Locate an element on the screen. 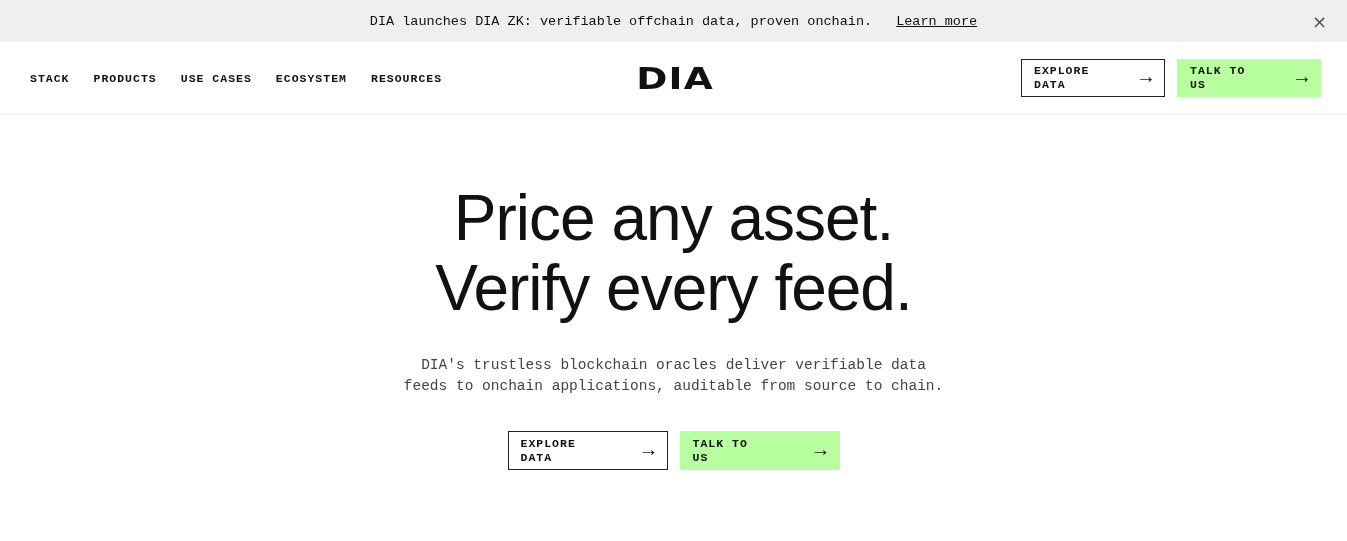 This screenshot has height=541, width=1347. nav-link: ECOSYSTEM is located at coordinates (311, 78).